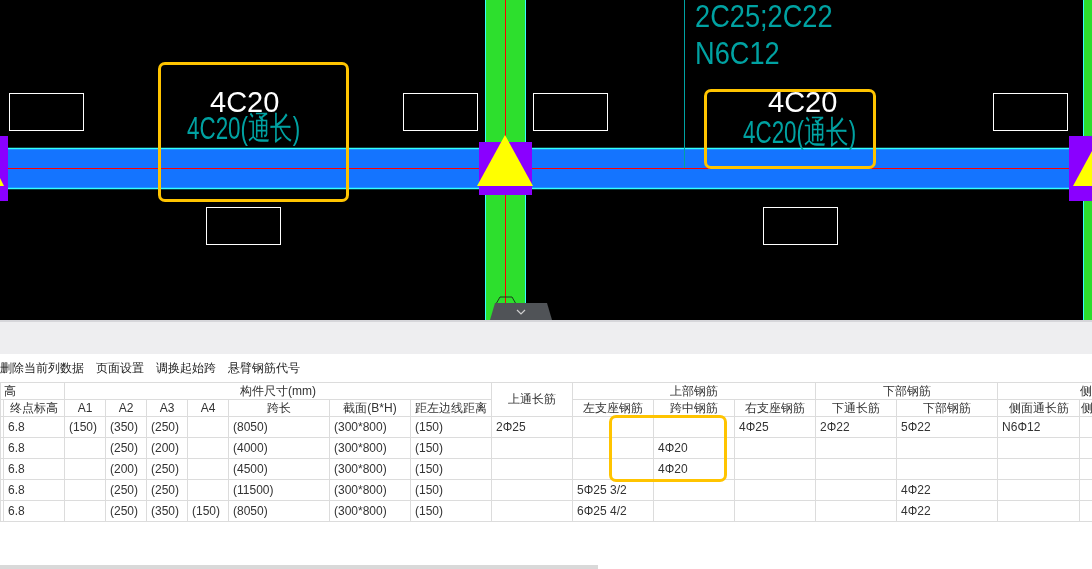 This screenshot has height=569, width=1092. I want to click on table-cell: 6Φ25 4/2, so click(613, 511).